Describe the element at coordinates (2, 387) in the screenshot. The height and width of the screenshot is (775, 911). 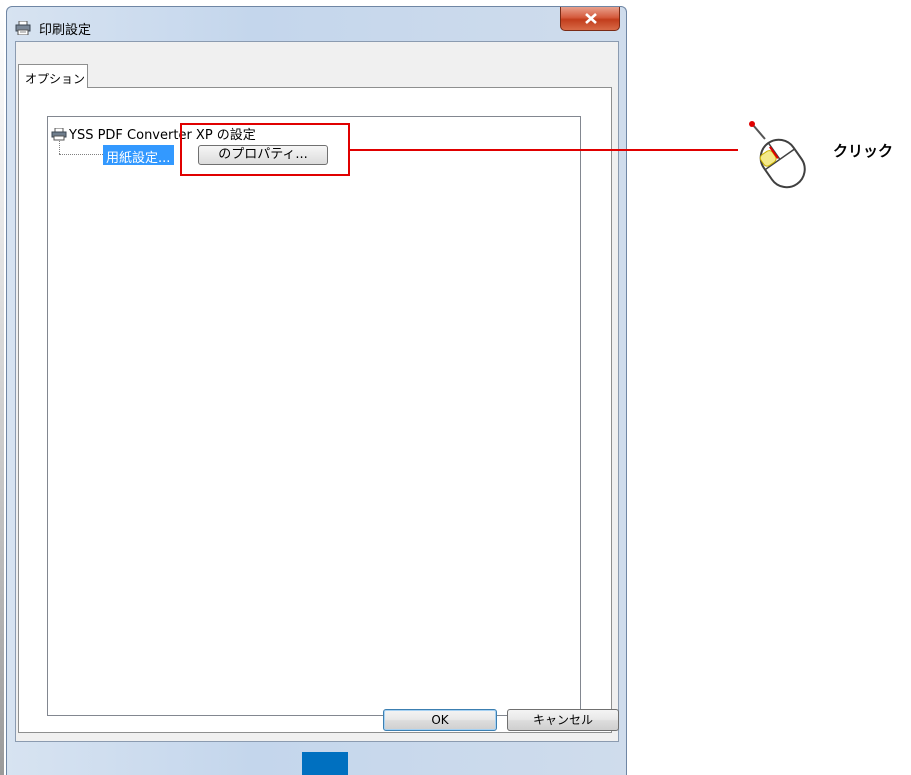
I see `screen-edge-shading` at that location.